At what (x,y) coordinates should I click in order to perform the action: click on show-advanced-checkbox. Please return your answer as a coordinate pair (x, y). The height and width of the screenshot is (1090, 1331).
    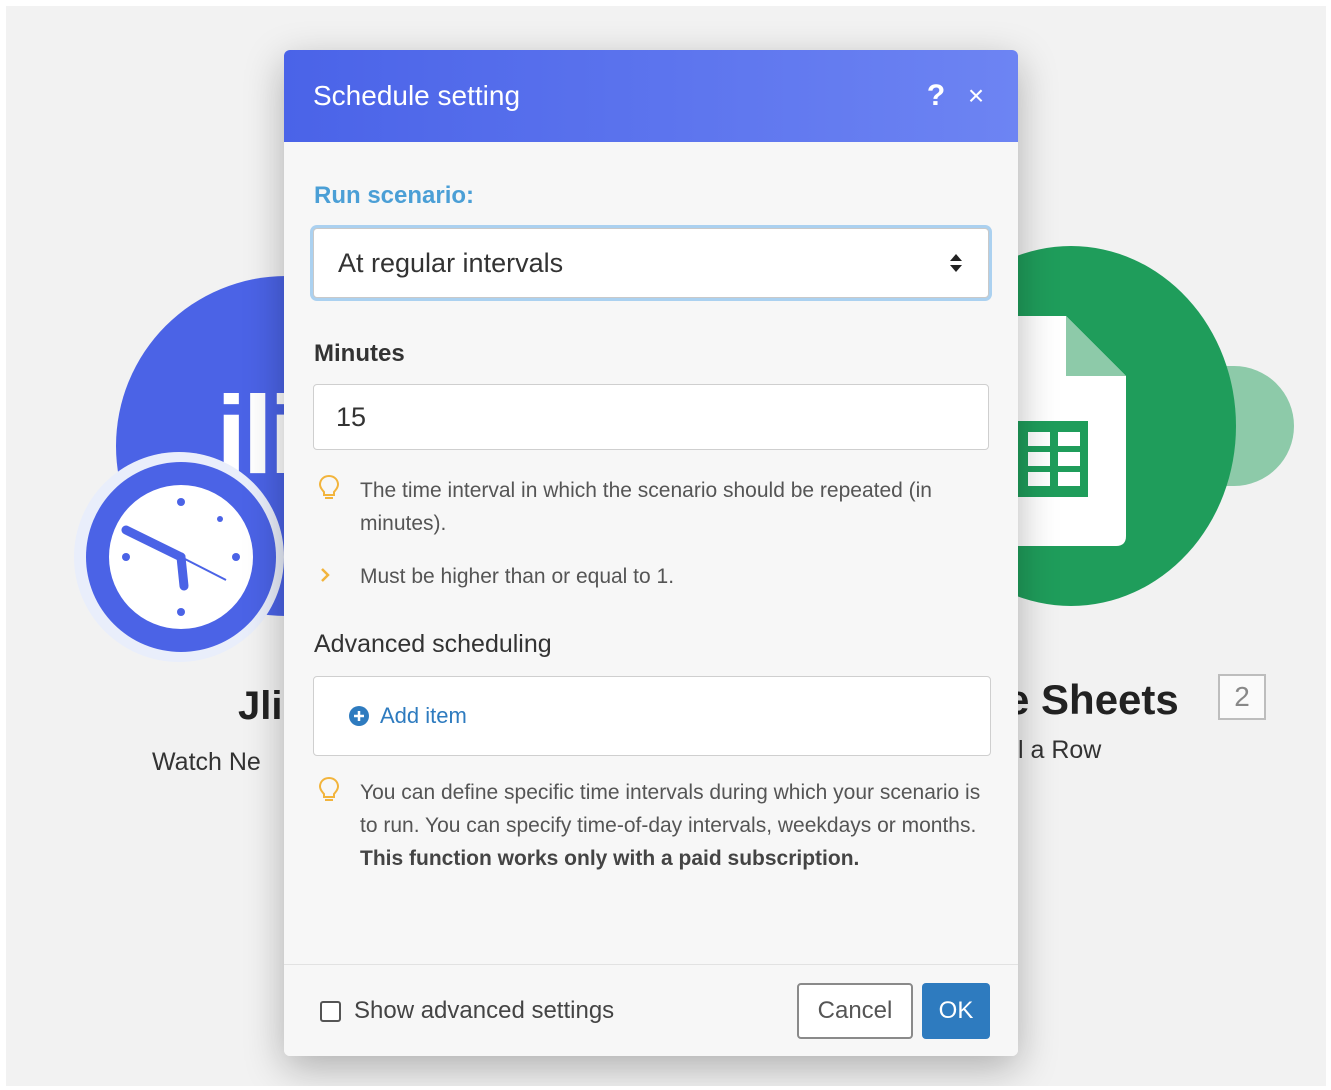
    Looking at the image, I should click on (330, 1011).